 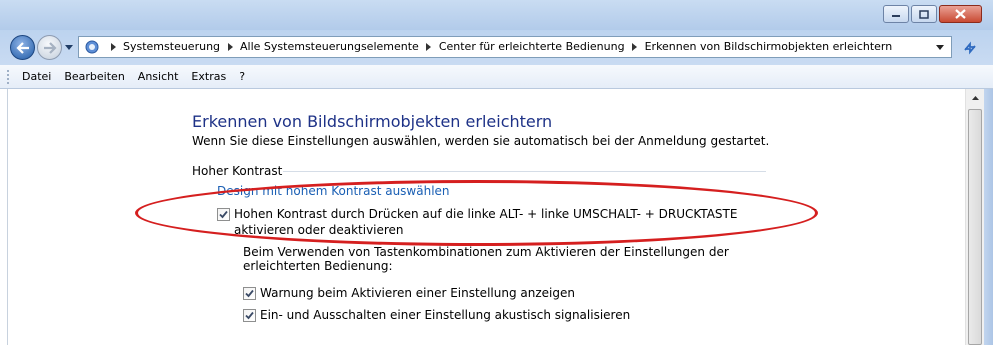 I want to click on address-dropdown, so click(x=940, y=47).